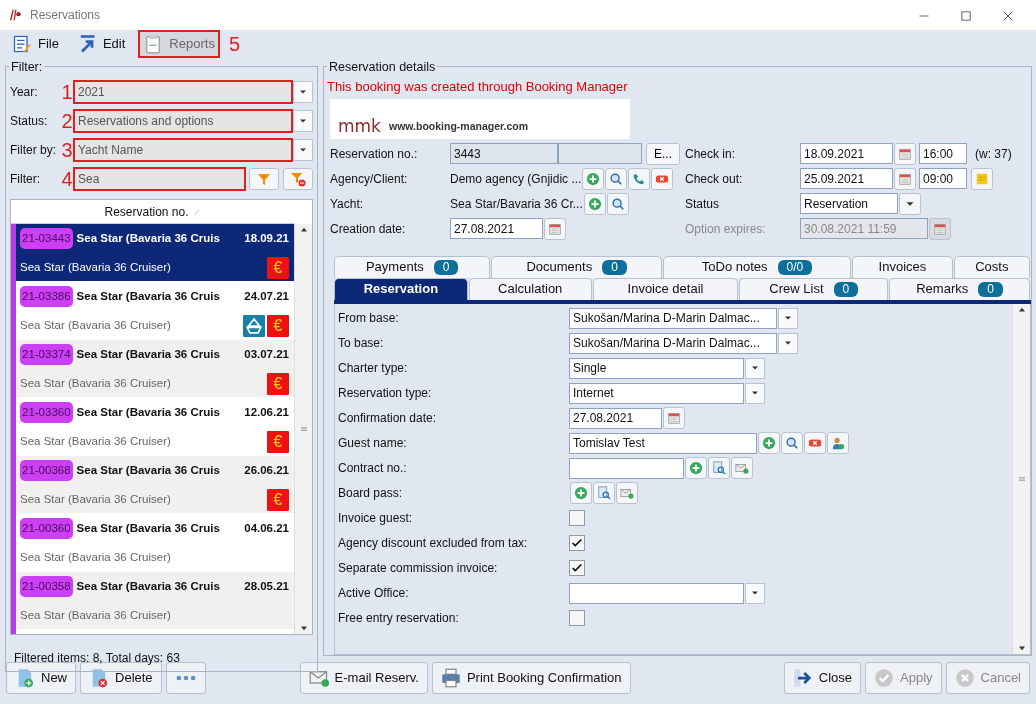  I want to click on tab: Calculation, so click(530, 288).